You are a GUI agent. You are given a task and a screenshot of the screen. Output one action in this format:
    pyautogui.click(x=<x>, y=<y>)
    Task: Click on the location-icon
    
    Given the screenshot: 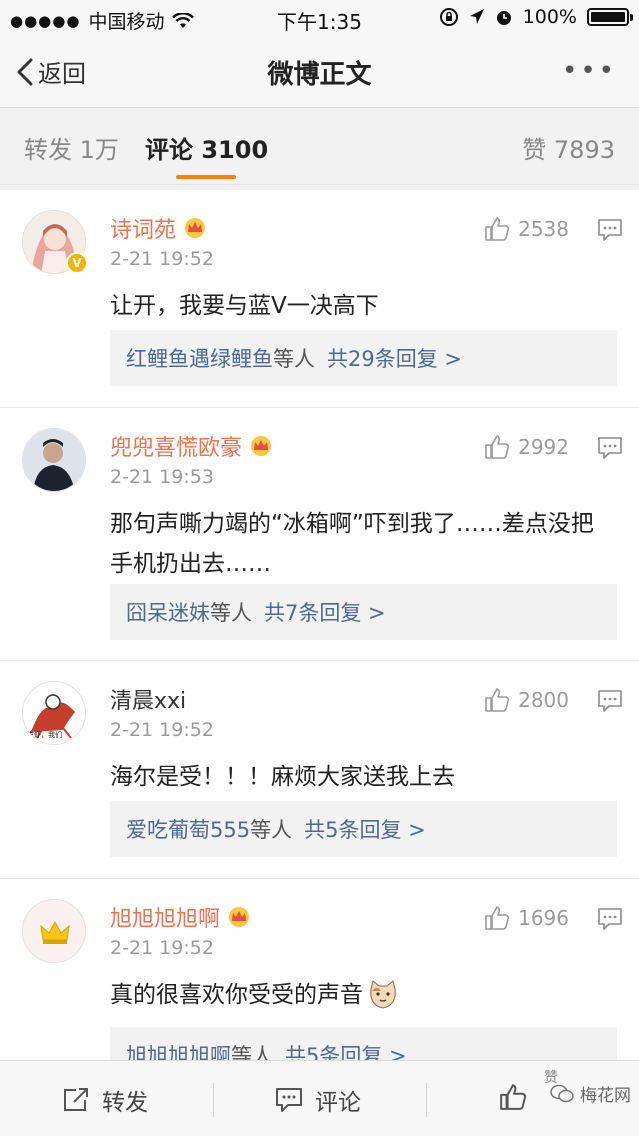 What is the action you would take?
    pyautogui.click(x=476, y=16)
    